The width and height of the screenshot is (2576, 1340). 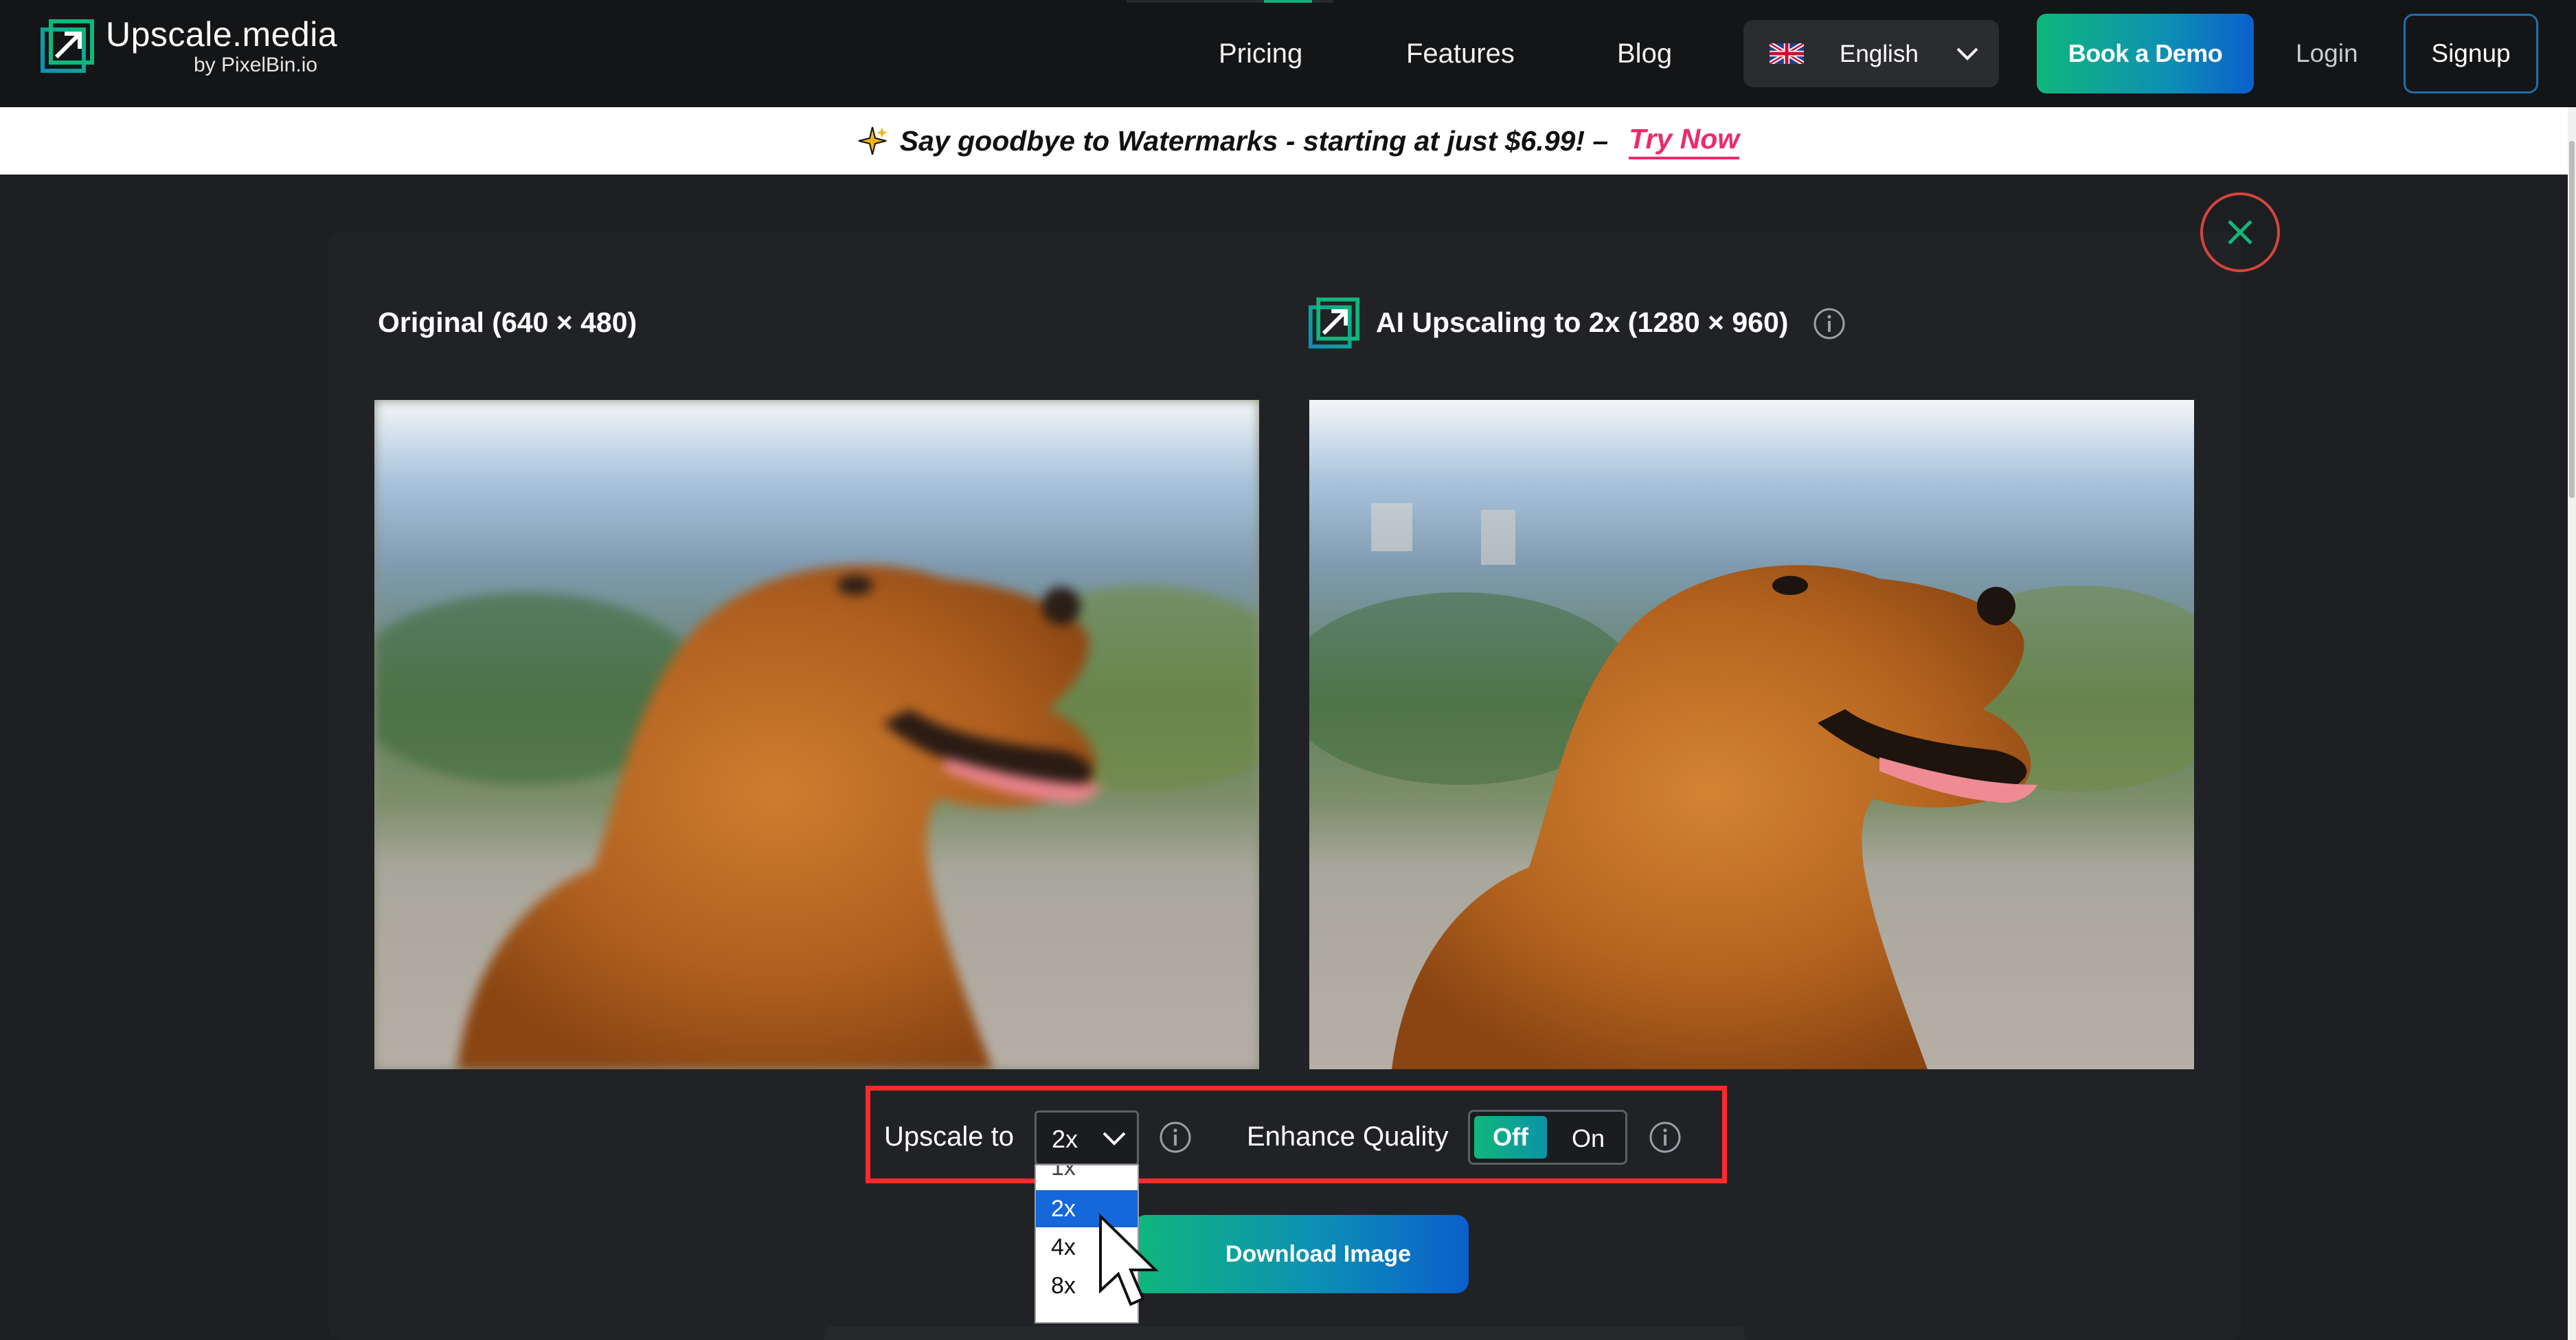 What do you see at coordinates (1087, 1137) in the screenshot?
I see `upscale-select: 2x` at bounding box center [1087, 1137].